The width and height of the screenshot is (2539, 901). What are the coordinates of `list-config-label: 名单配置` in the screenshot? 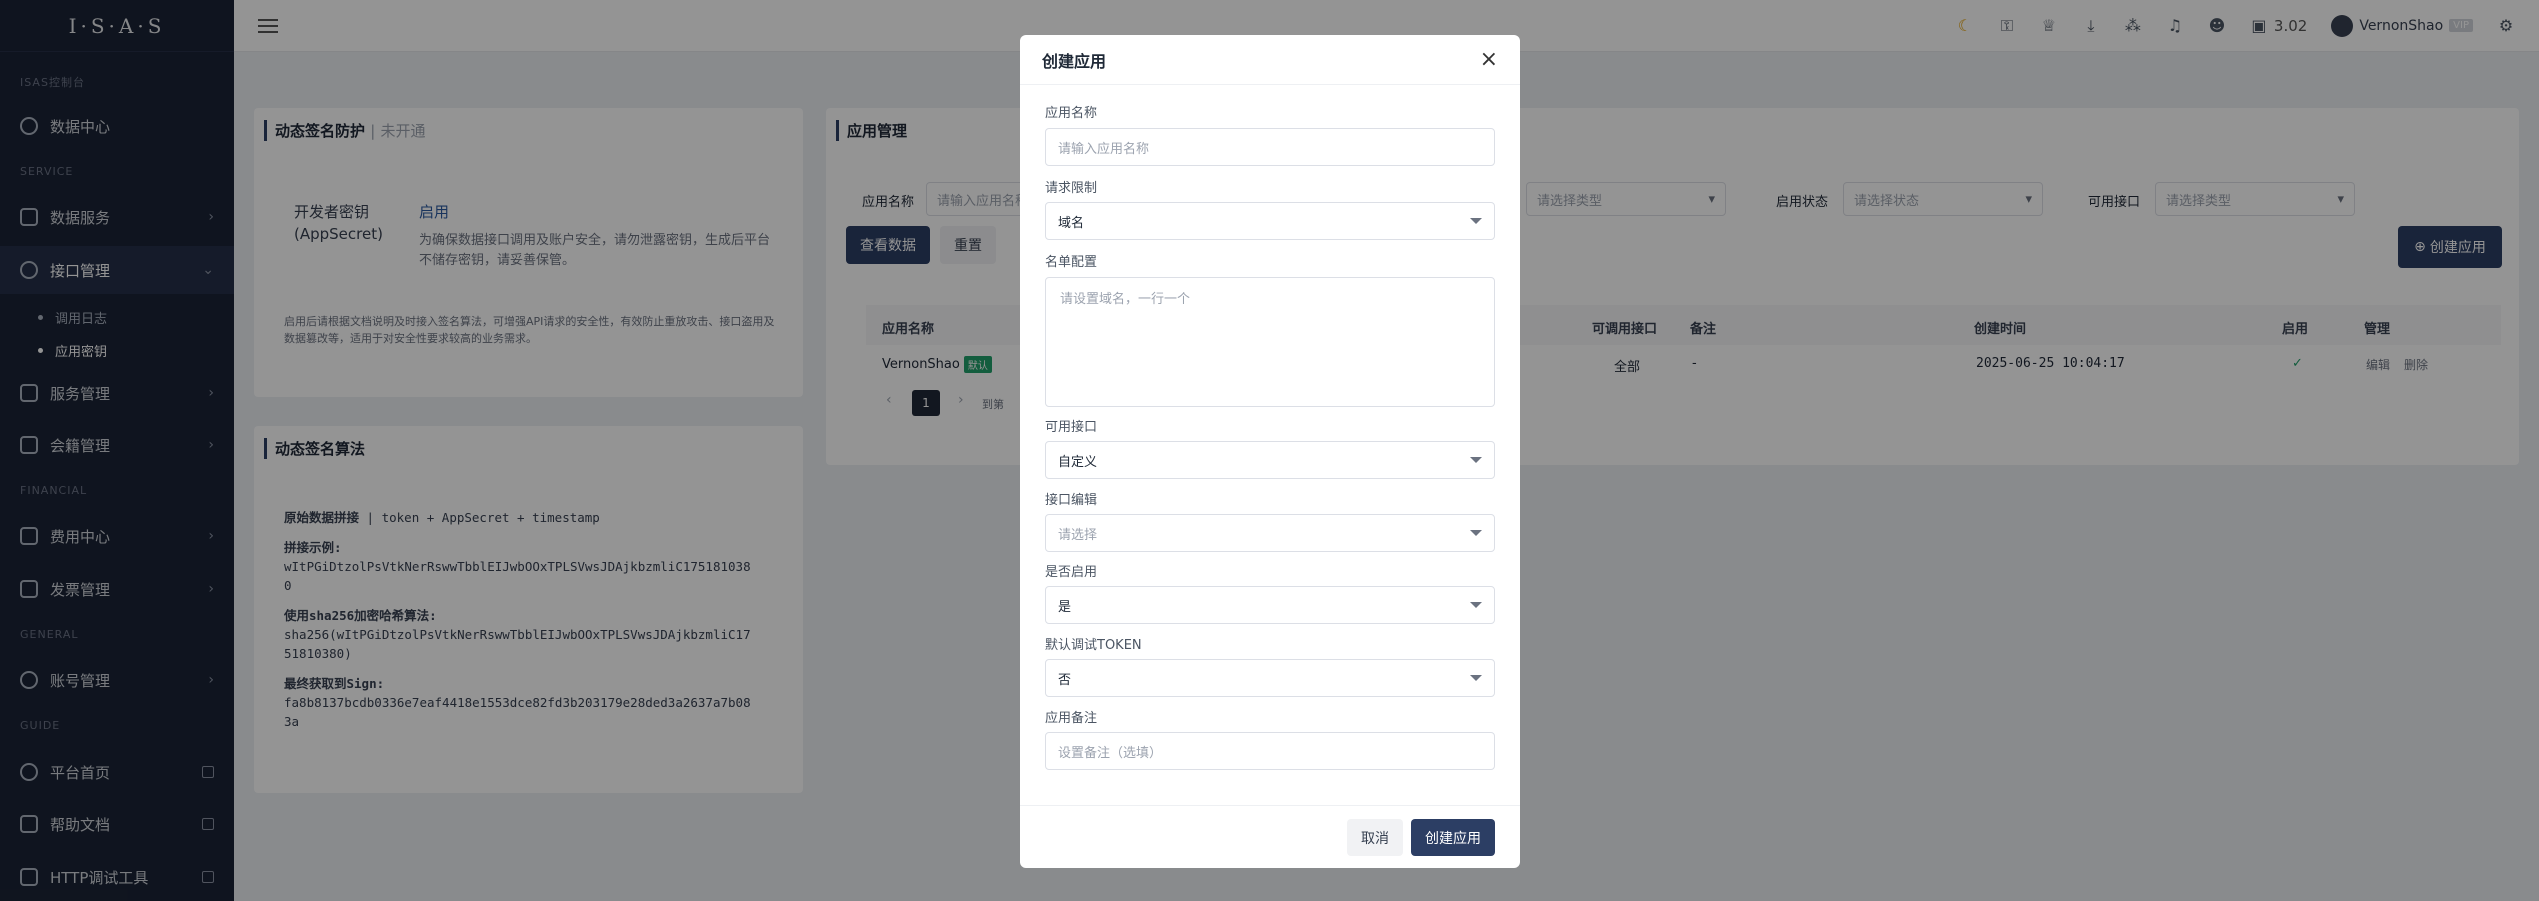 It's located at (1071, 262).